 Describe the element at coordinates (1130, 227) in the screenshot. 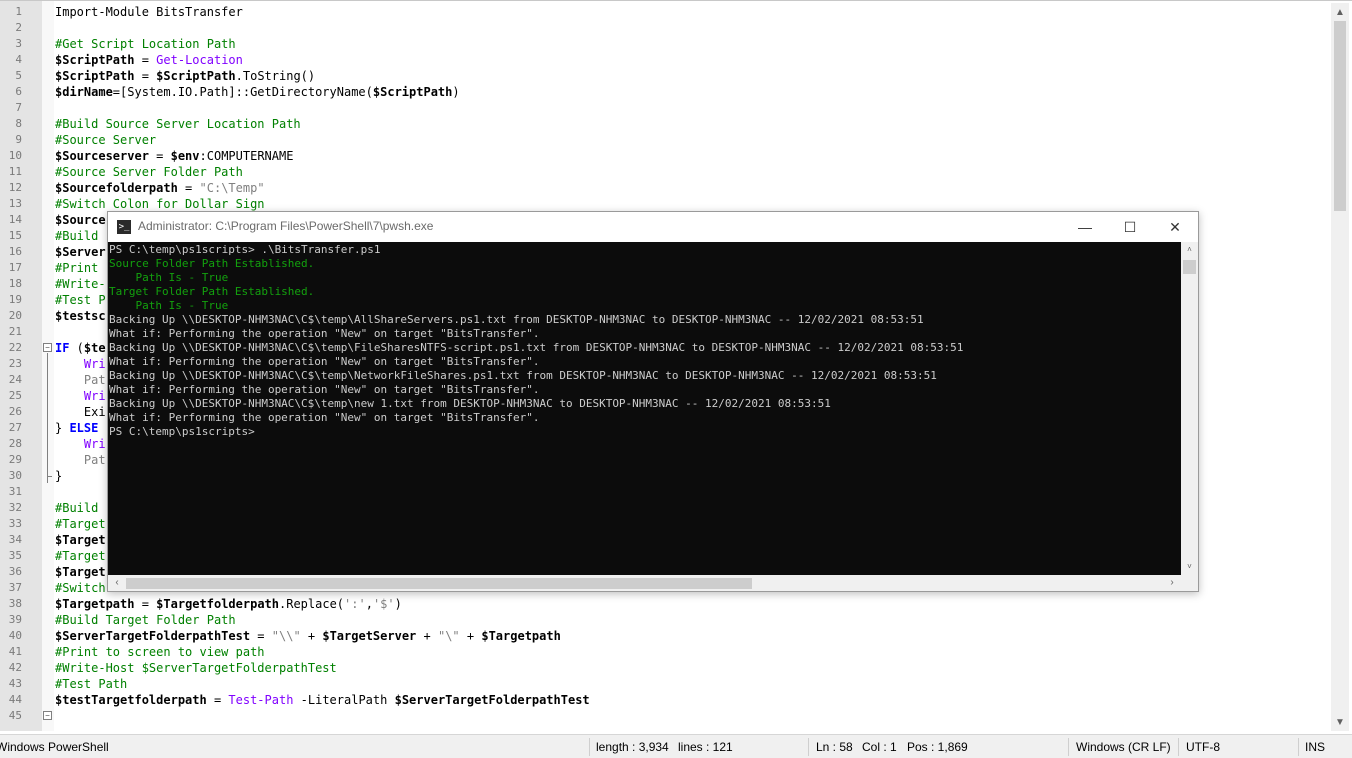

I see `maximize-button: ☐` at that location.